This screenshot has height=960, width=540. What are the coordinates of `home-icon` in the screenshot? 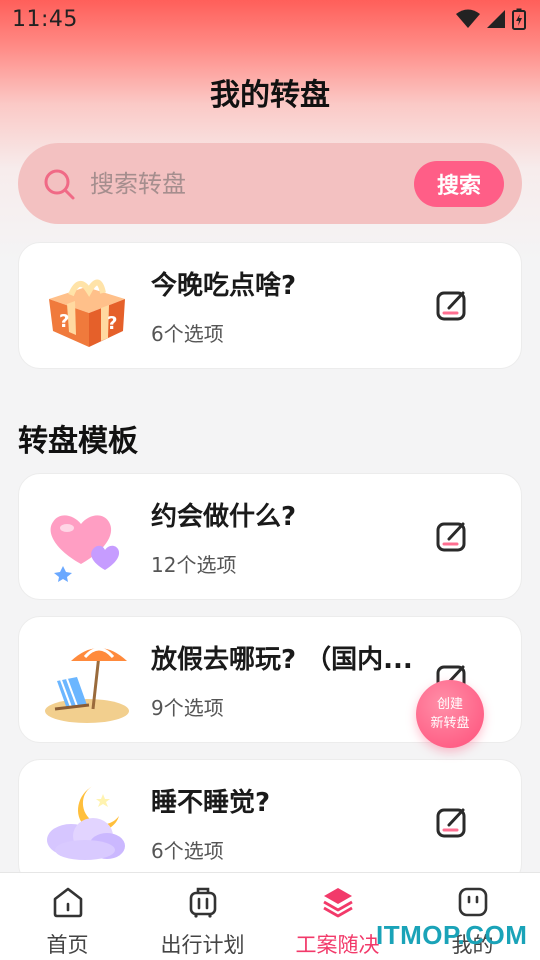 It's located at (67, 902).